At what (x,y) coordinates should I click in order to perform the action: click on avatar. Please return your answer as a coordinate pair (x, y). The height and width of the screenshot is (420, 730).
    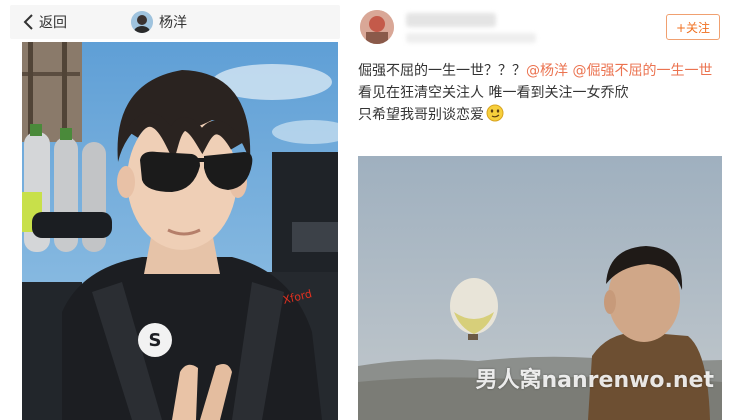
    Looking at the image, I should click on (142, 22).